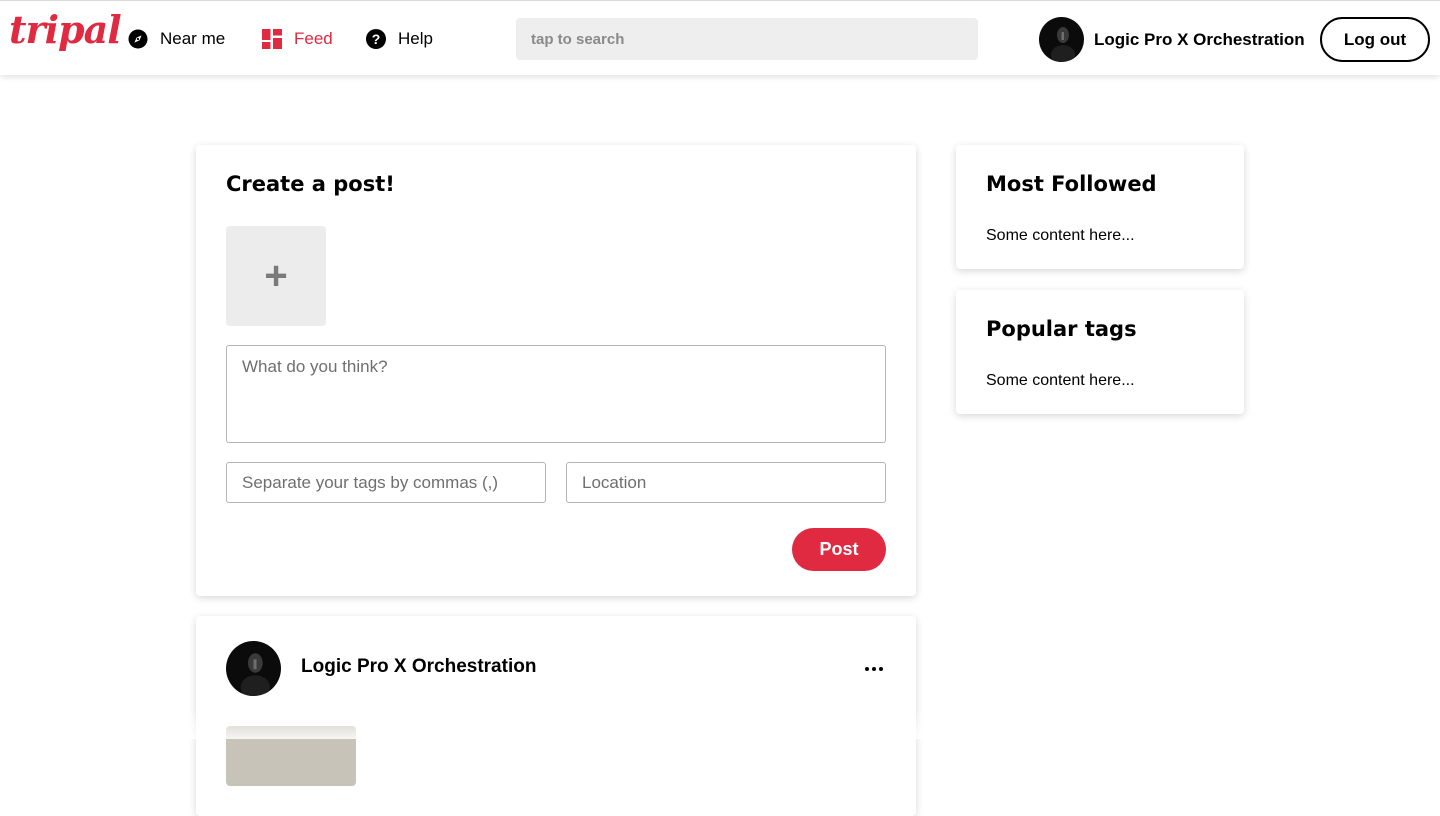  I want to click on post-button: Post, so click(839, 549).